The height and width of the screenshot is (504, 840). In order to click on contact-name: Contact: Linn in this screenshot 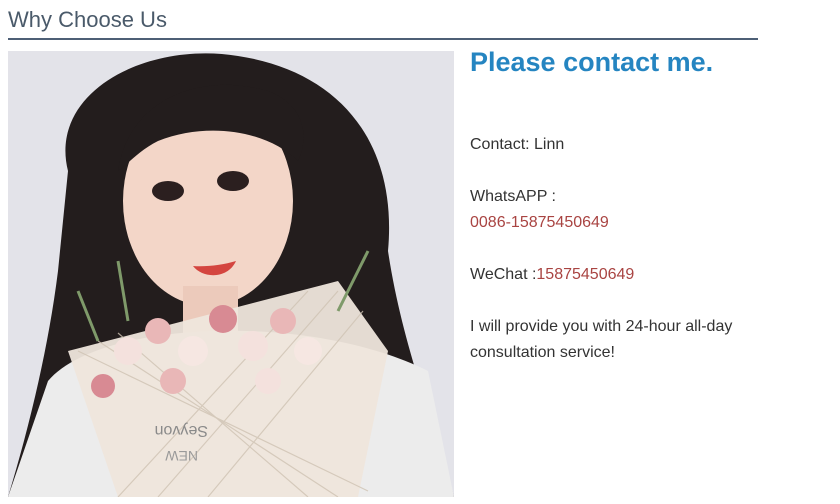, I will do `click(517, 144)`.